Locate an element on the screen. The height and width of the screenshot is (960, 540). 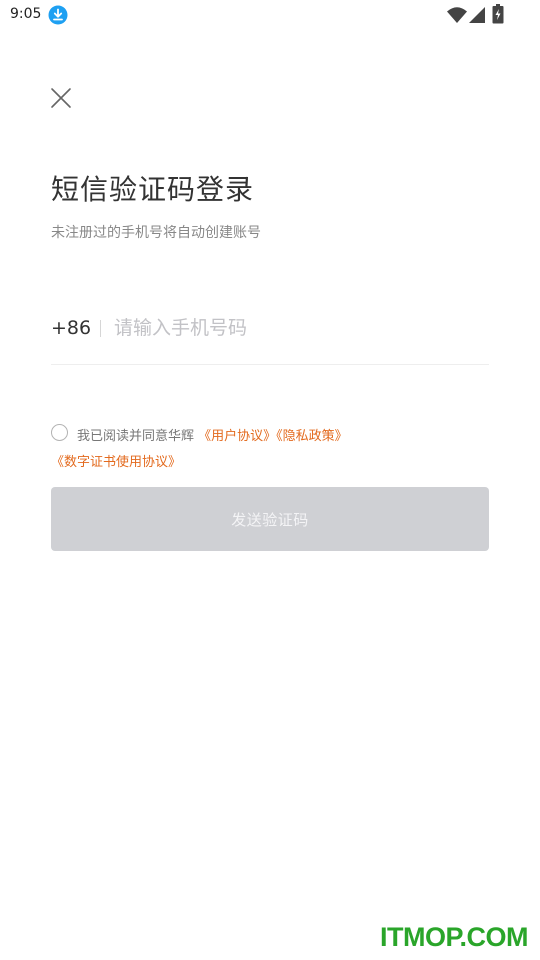
privacy-policy-link: 《隐私政策》 is located at coordinates (312, 436).